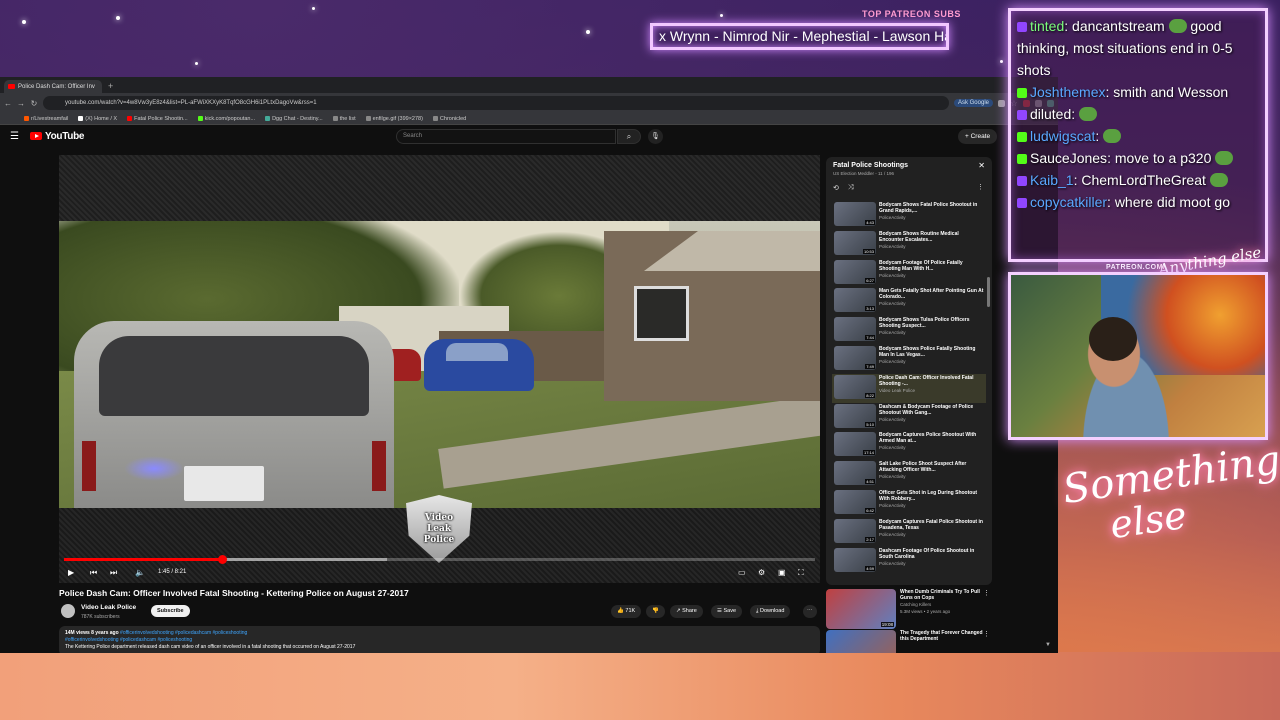 The width and height of the screenshot is (1280, 720). Describe the element at coordinates (761, 573) in the screenshot. I see `settings-gear-icon: ⚙` at that location.